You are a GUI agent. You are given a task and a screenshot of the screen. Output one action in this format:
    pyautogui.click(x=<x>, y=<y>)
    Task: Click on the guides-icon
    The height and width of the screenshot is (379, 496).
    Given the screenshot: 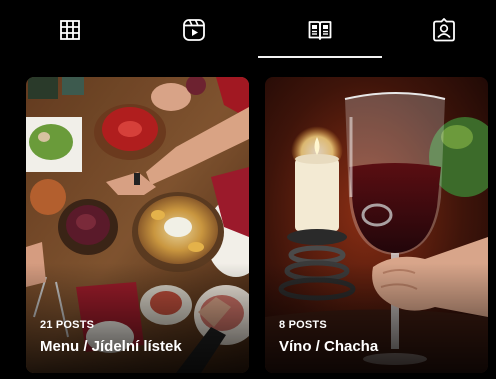 What is the action you would take?
    pyautogui.click(x=320, y=30)
    